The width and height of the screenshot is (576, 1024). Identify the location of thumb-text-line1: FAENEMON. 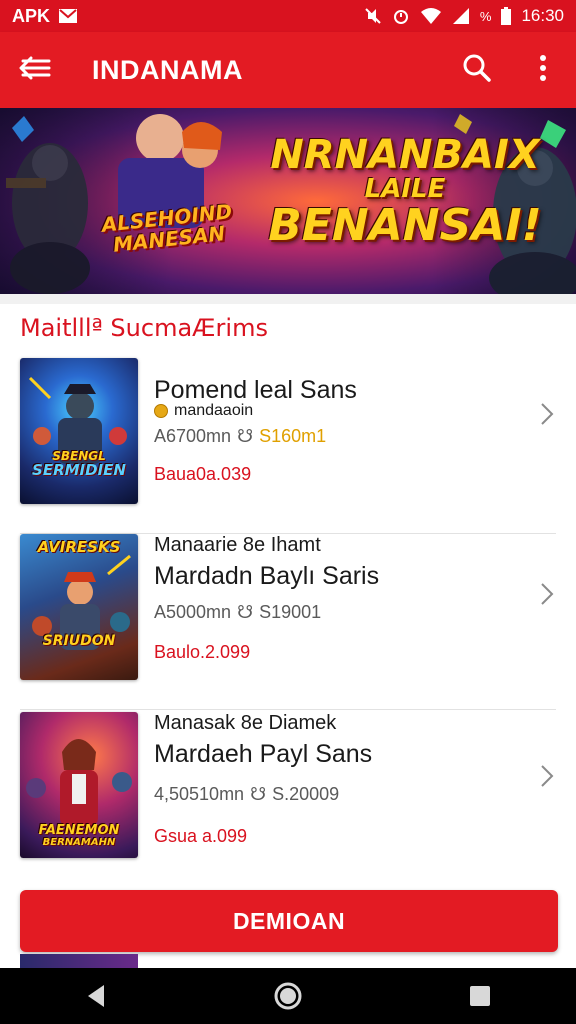
(79, 830).